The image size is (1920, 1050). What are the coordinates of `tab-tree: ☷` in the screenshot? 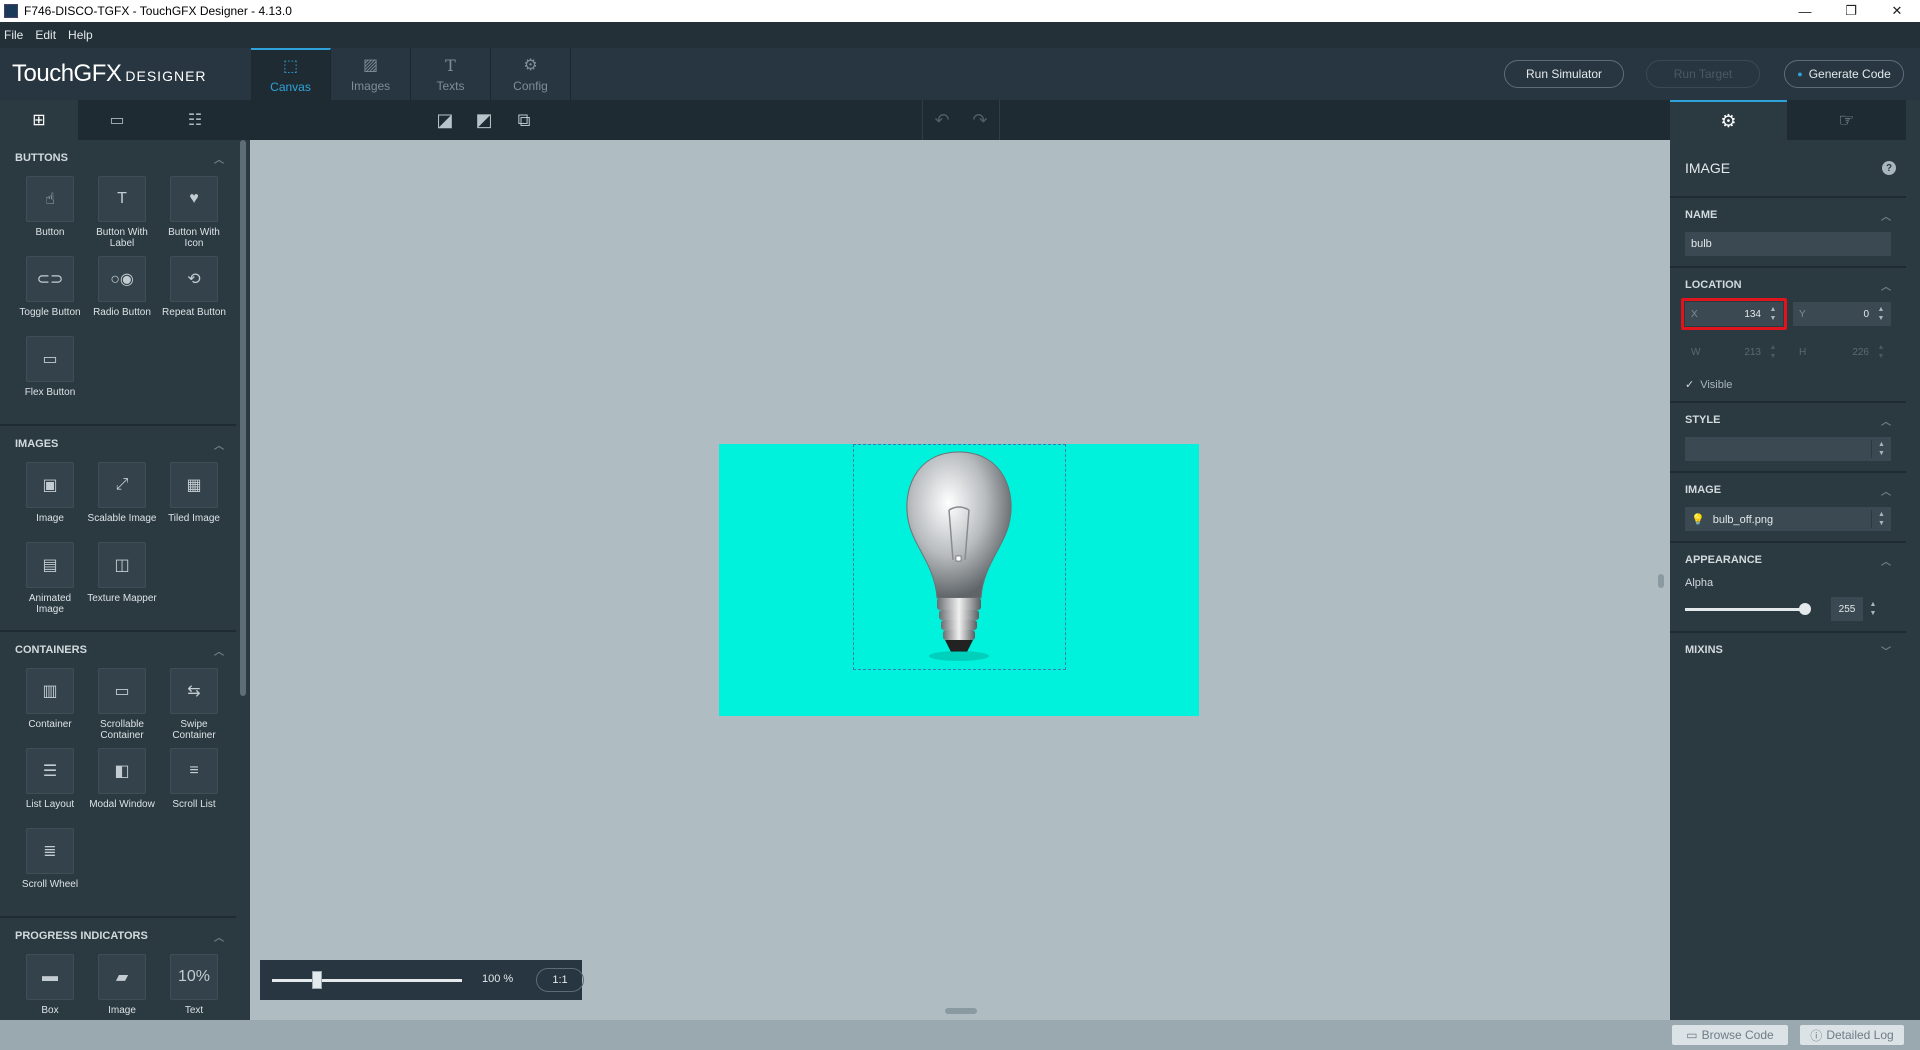 It's located at (195, 120).